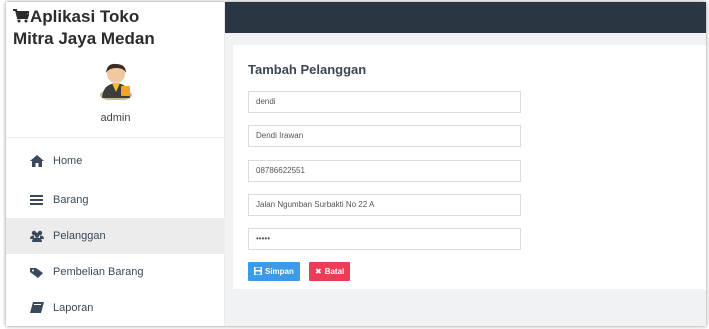  What do you see at coordinates (36, 200) in the screenshot?
I see `list-icon` at bounding box center [36, 200].